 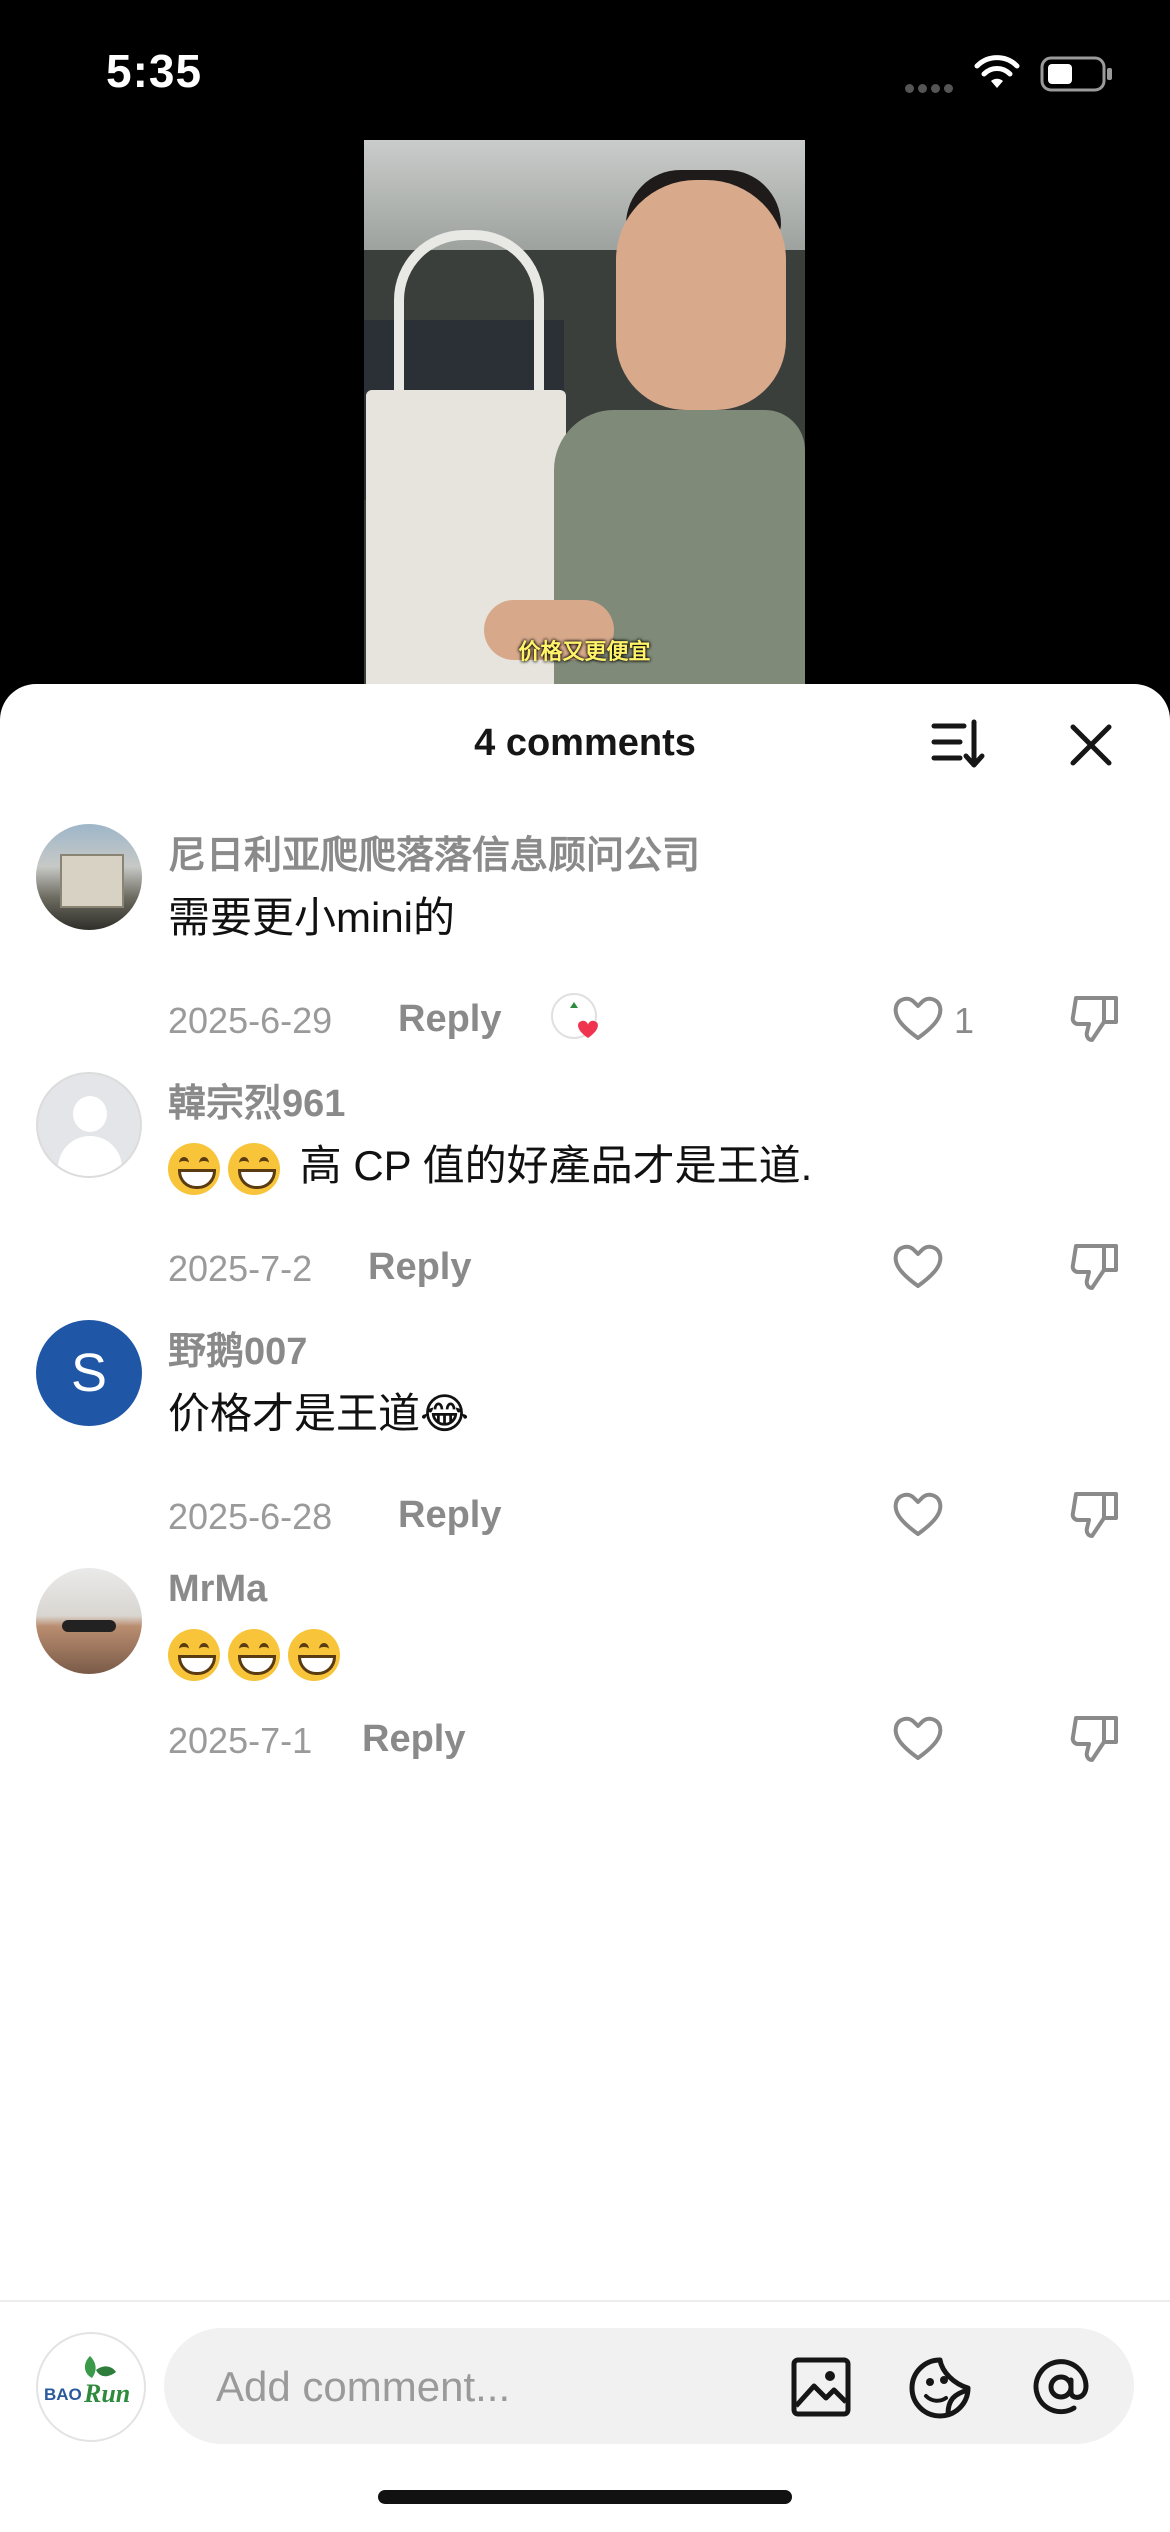 What do you see at coordinates (941, 2387) in the screenshot?
I see `sticker-icon` at bounding box center [941, 2387].